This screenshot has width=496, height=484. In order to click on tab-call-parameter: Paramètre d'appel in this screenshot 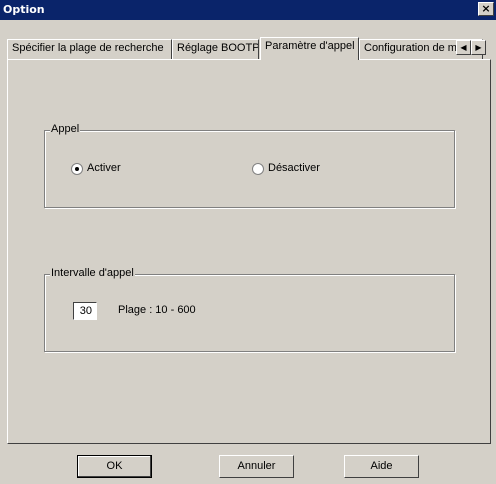, I will do `click(309, 48)`.